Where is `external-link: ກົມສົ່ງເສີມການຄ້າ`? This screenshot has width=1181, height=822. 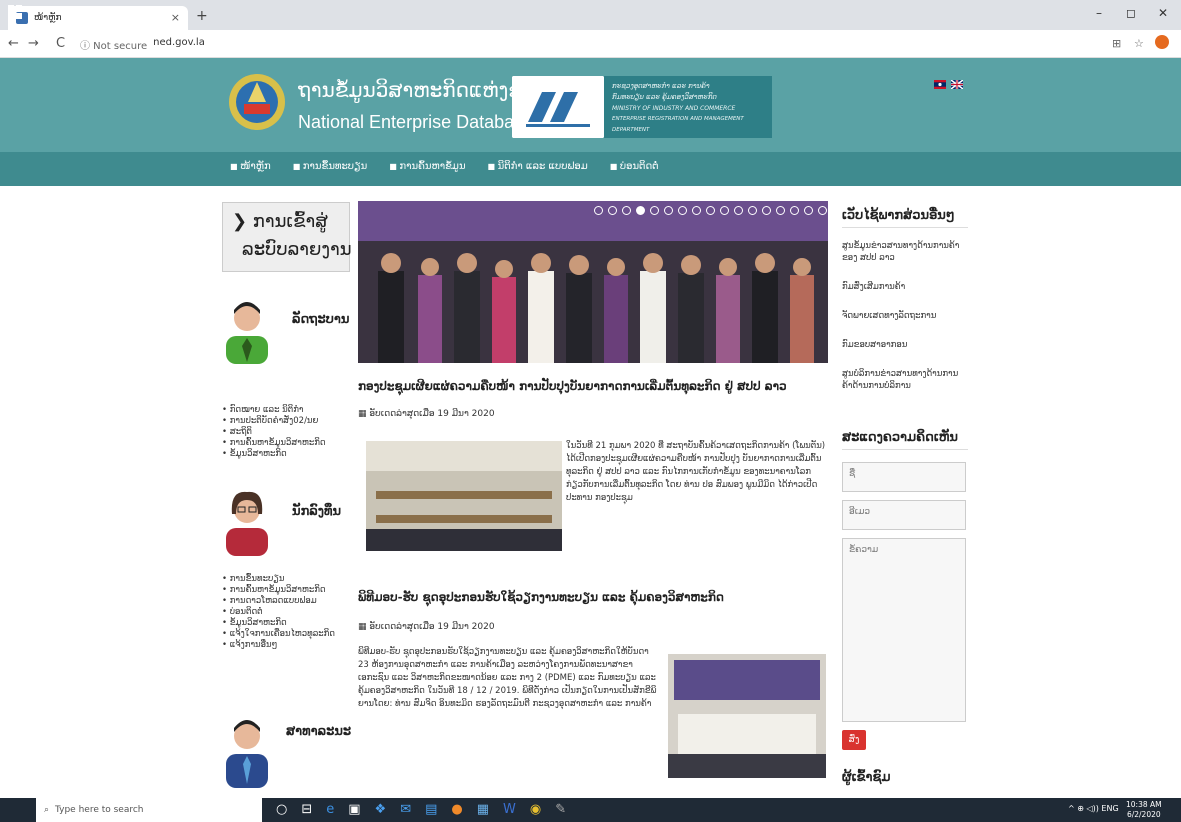 external-link: ກົມສົ່ງເສີມການຄ້າ is located at coordinates (905, 287).